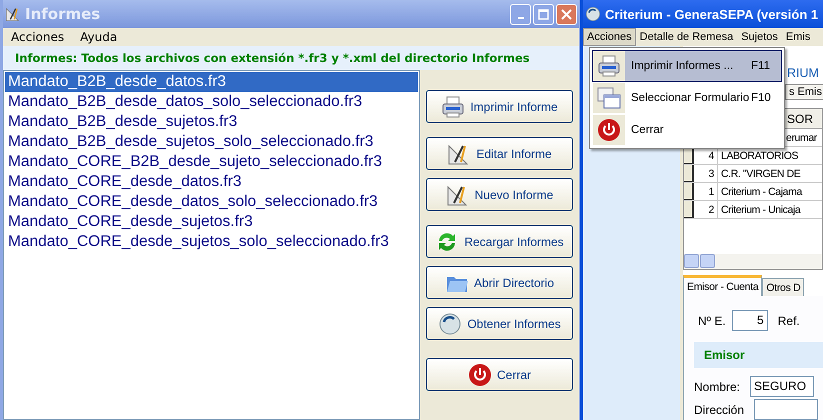 Image resolution: width=823 pixels, height=420 pixels. I want to click on menu-item: Cerrar, so click(687, 130).